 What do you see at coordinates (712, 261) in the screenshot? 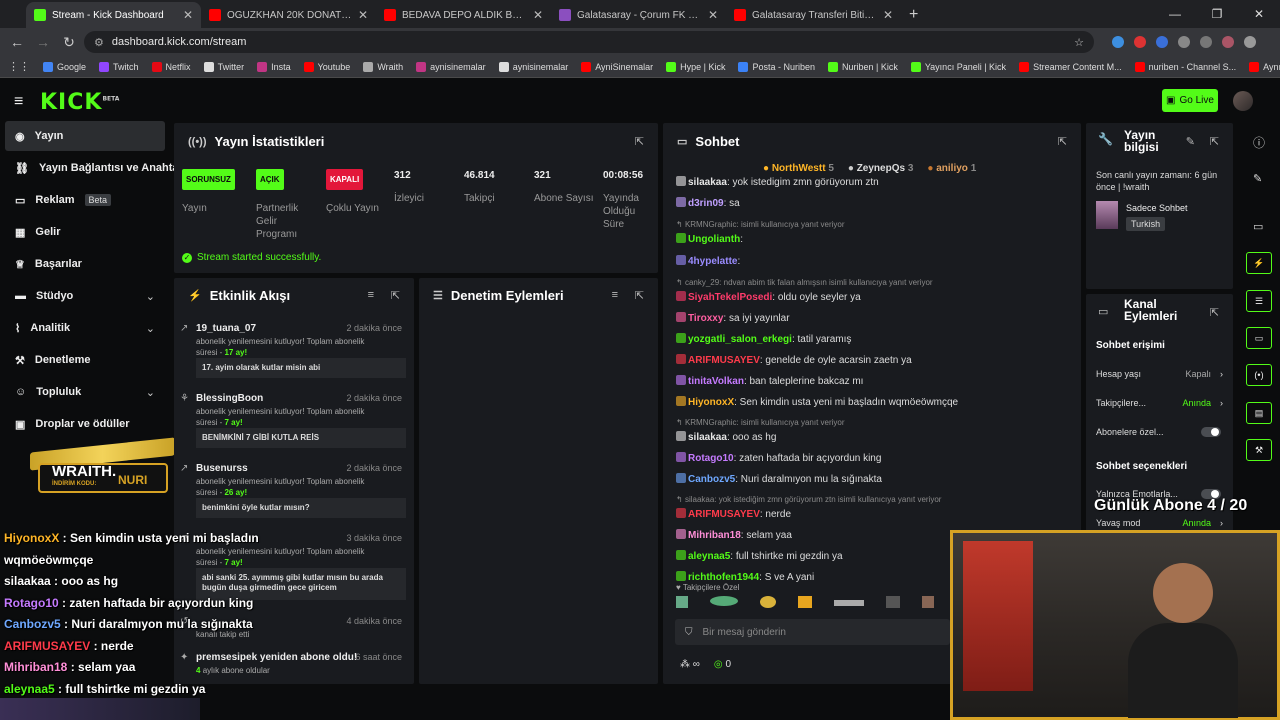
I see `chat-username: 4hypelatte` at bounding box center [712, 261].